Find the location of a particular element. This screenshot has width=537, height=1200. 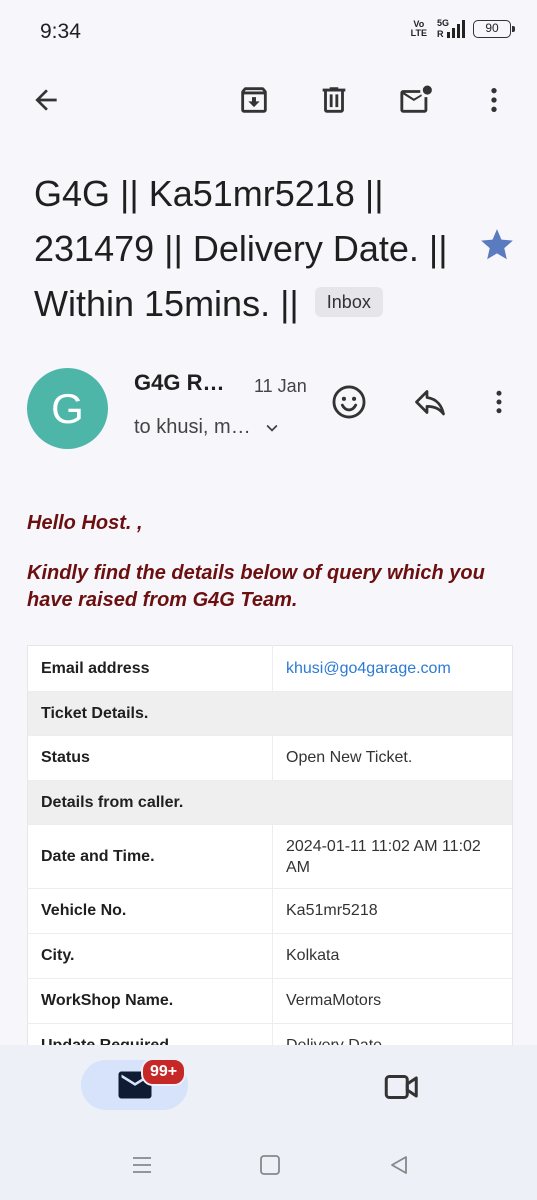

unread-badge: 99+ is located at coordinates (164, 1072).